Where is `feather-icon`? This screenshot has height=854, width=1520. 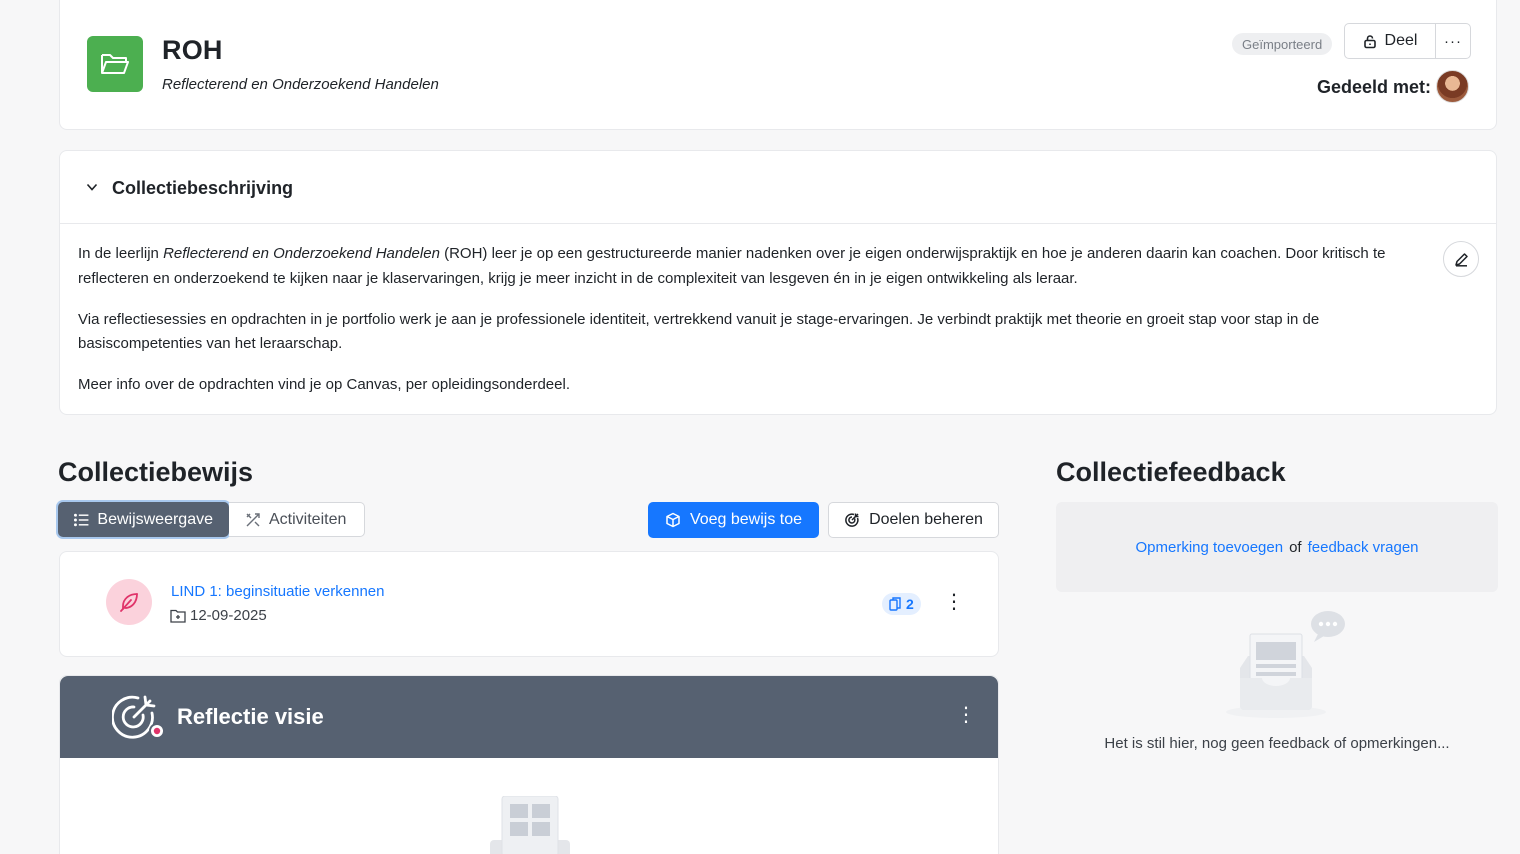 feather-icon is located at coordinates (129, 602).